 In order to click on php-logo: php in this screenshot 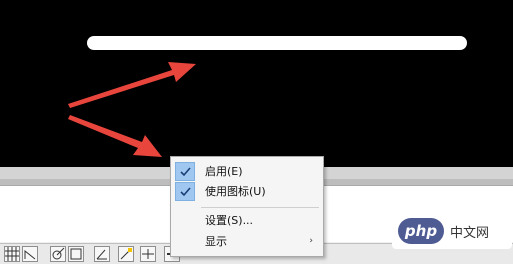, I will do `click(421, 231)`.